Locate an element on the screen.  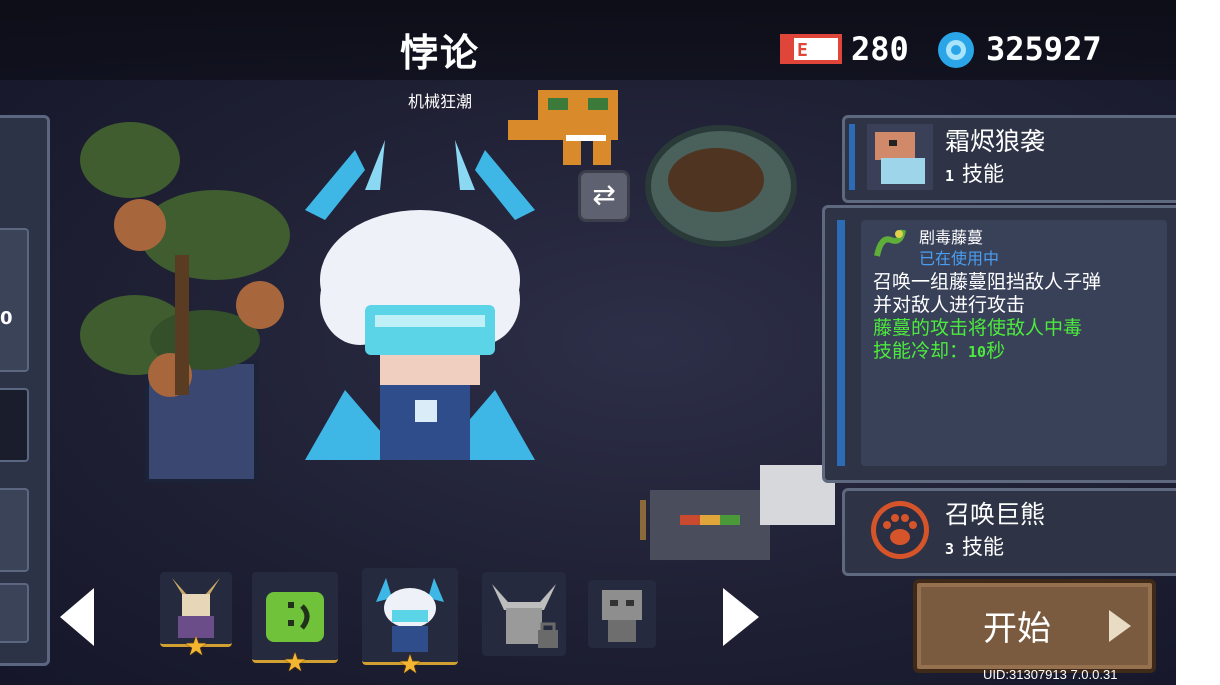
machine-decoration is located at coordinates (737, 512).